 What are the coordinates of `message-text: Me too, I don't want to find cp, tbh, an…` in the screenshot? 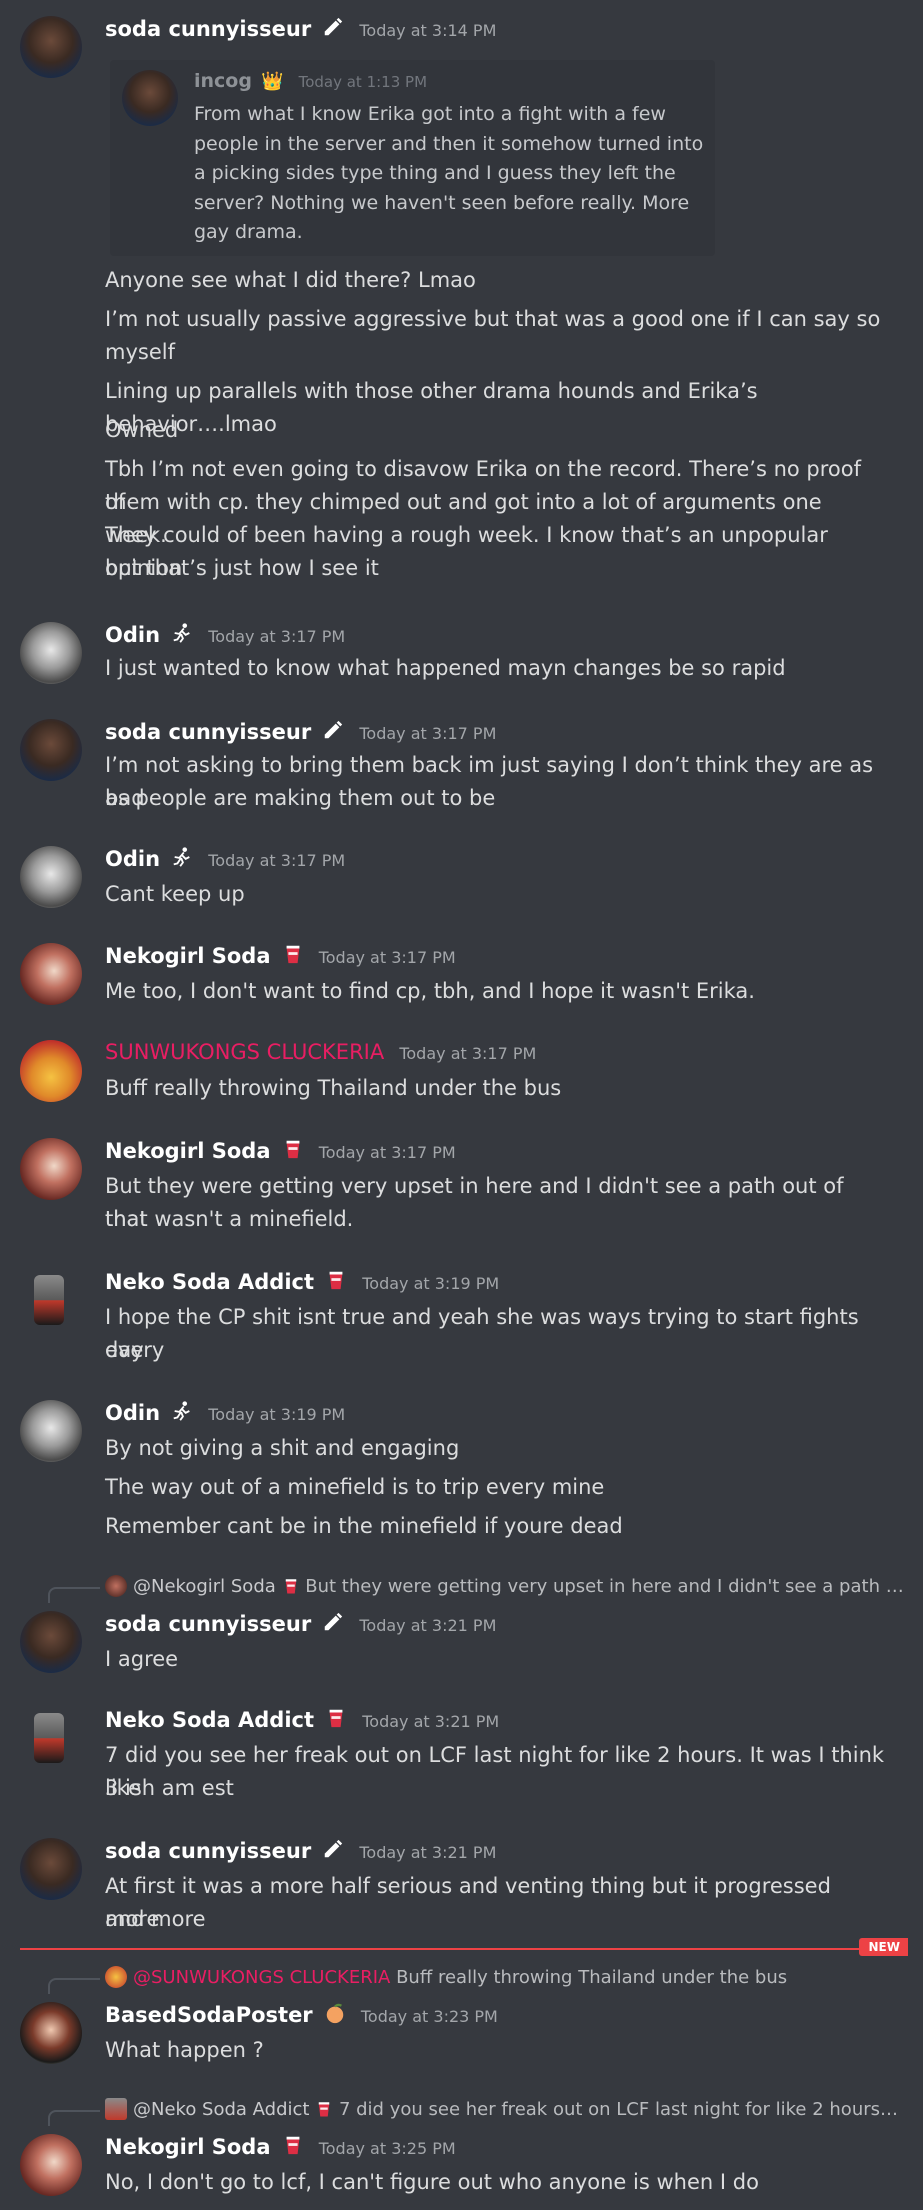 It's located at (430, 991).